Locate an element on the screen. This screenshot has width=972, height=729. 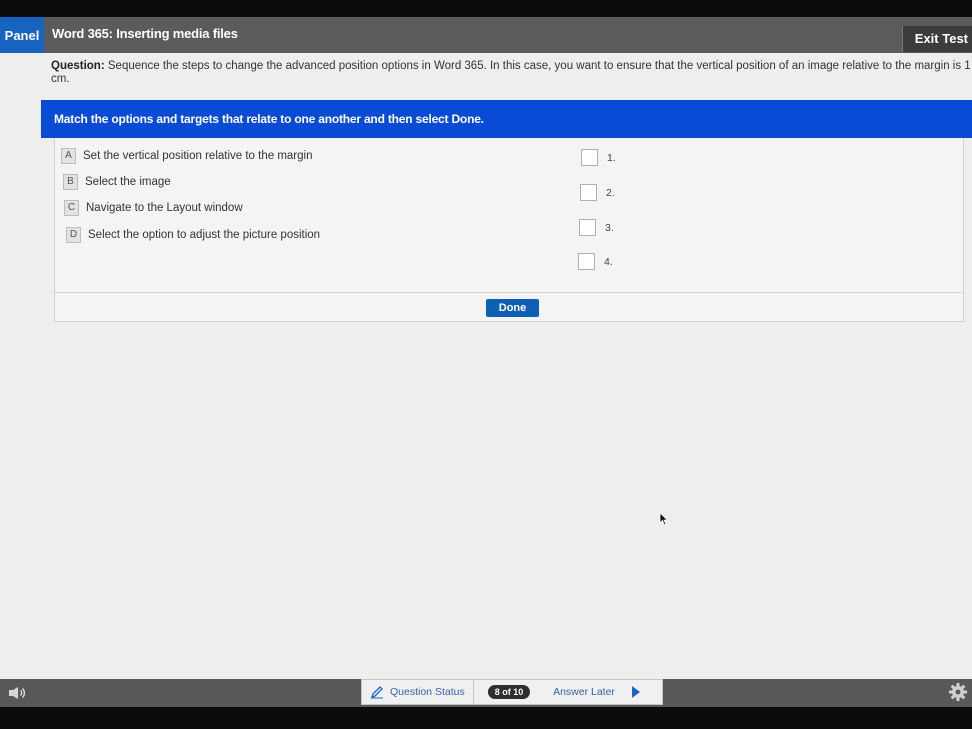
target-2: 2. is located at coordinates (597, 192).